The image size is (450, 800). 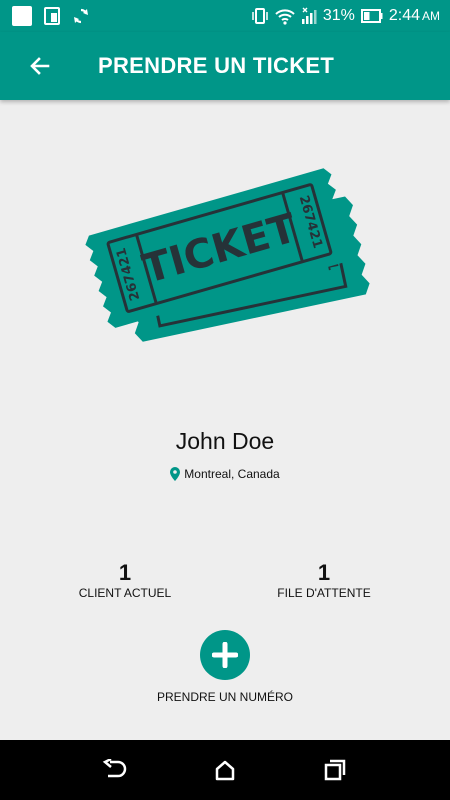 I want to click on back-icon, so click(x=114, y=768).